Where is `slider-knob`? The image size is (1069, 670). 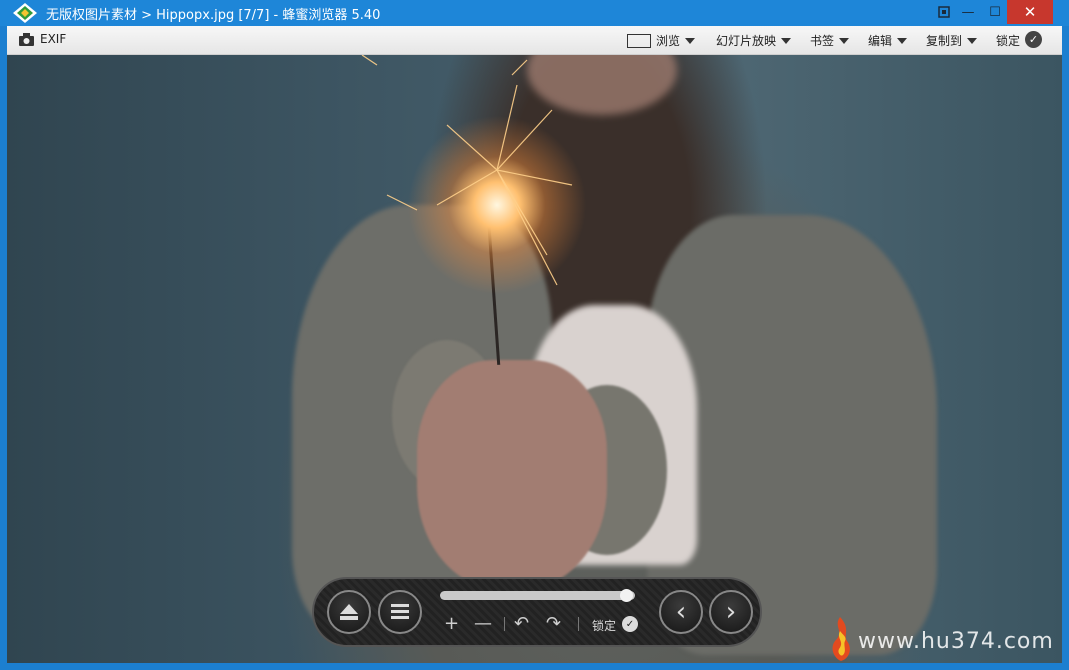 slider-knob is located at coordinates (627, 595).